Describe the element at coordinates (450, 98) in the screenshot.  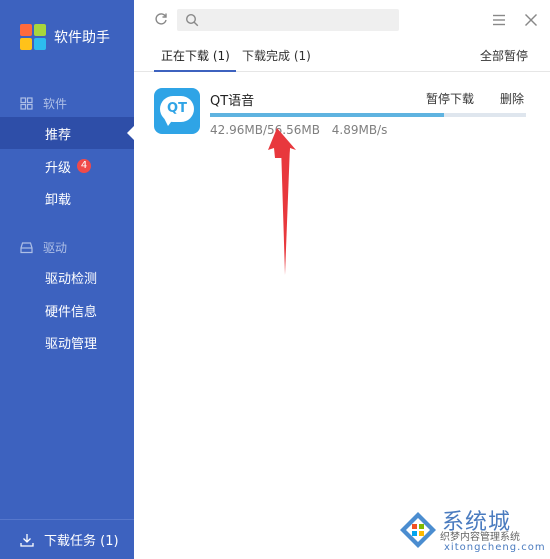
I see `pause-download-button: 暂停下载` at that location.